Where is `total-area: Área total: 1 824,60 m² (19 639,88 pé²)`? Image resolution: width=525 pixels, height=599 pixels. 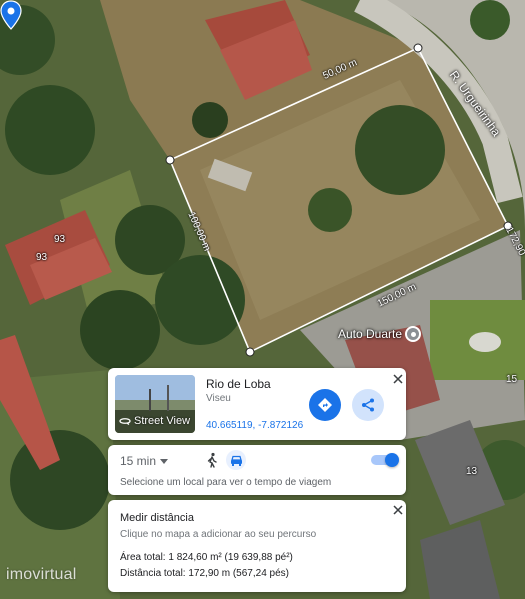
total-area: Área total: 1 824,60 m² (19 639,88 pé²) is located at coordinates (206, 557).